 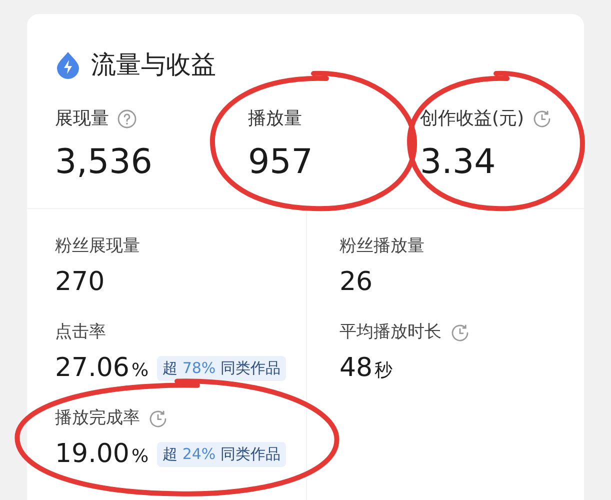 What do you see at coordinates (127, 118) in the screenshot?
I see `help-icon` at bounding box center [127, 118].